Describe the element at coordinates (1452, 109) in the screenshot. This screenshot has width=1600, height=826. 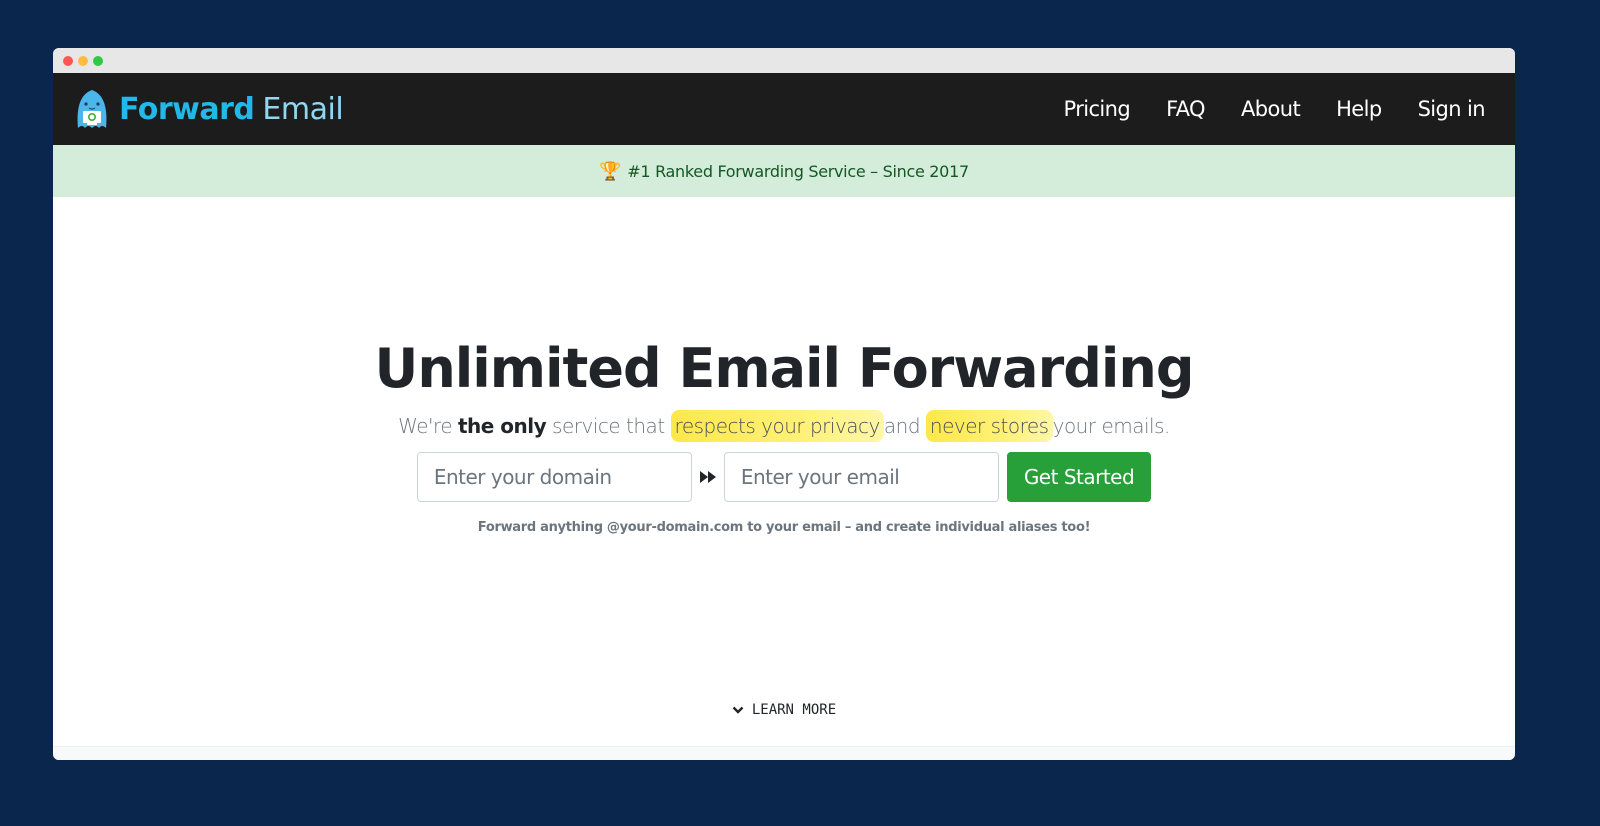
I see `nav-link-sign-in: Sign in` at that location.